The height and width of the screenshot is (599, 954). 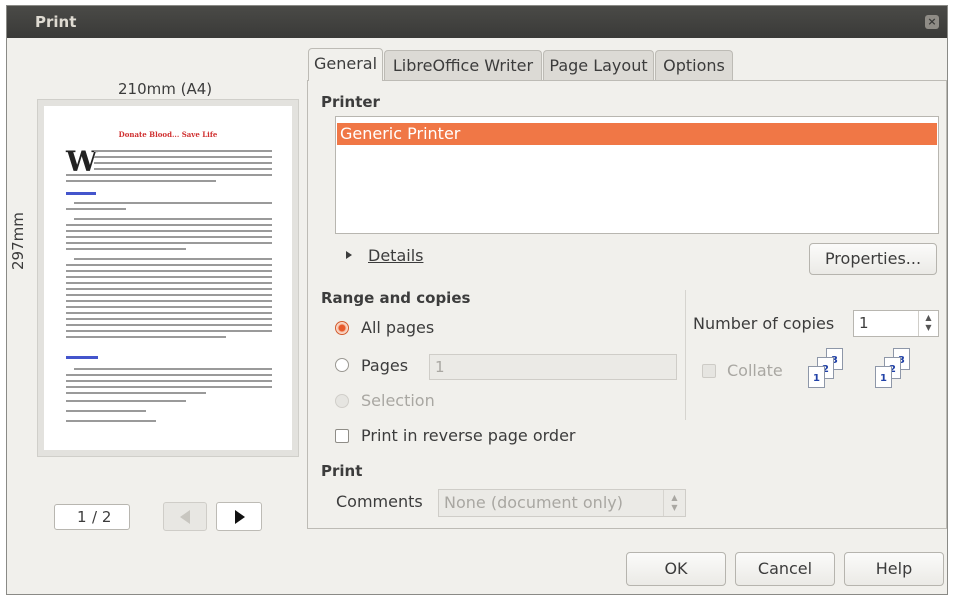 What do you see at coordinates (864, 323) in the screenshot?
I see `copies-value: 1` at bounding box center [864, 323].